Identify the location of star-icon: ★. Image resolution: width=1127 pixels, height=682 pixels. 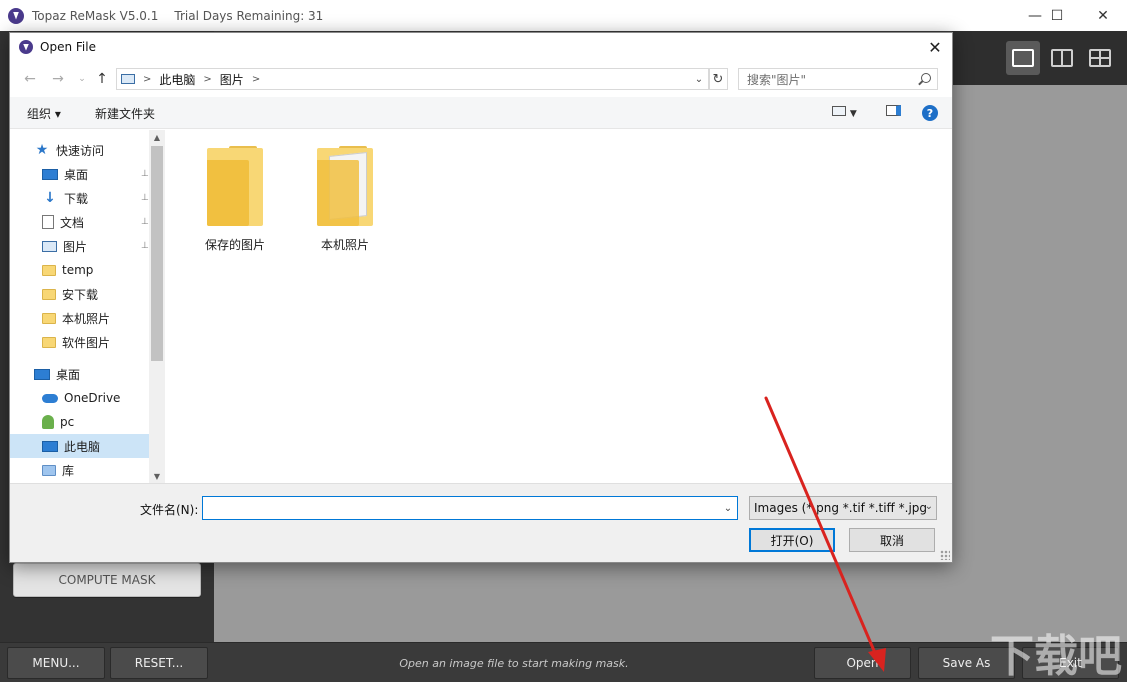
(42, 150).